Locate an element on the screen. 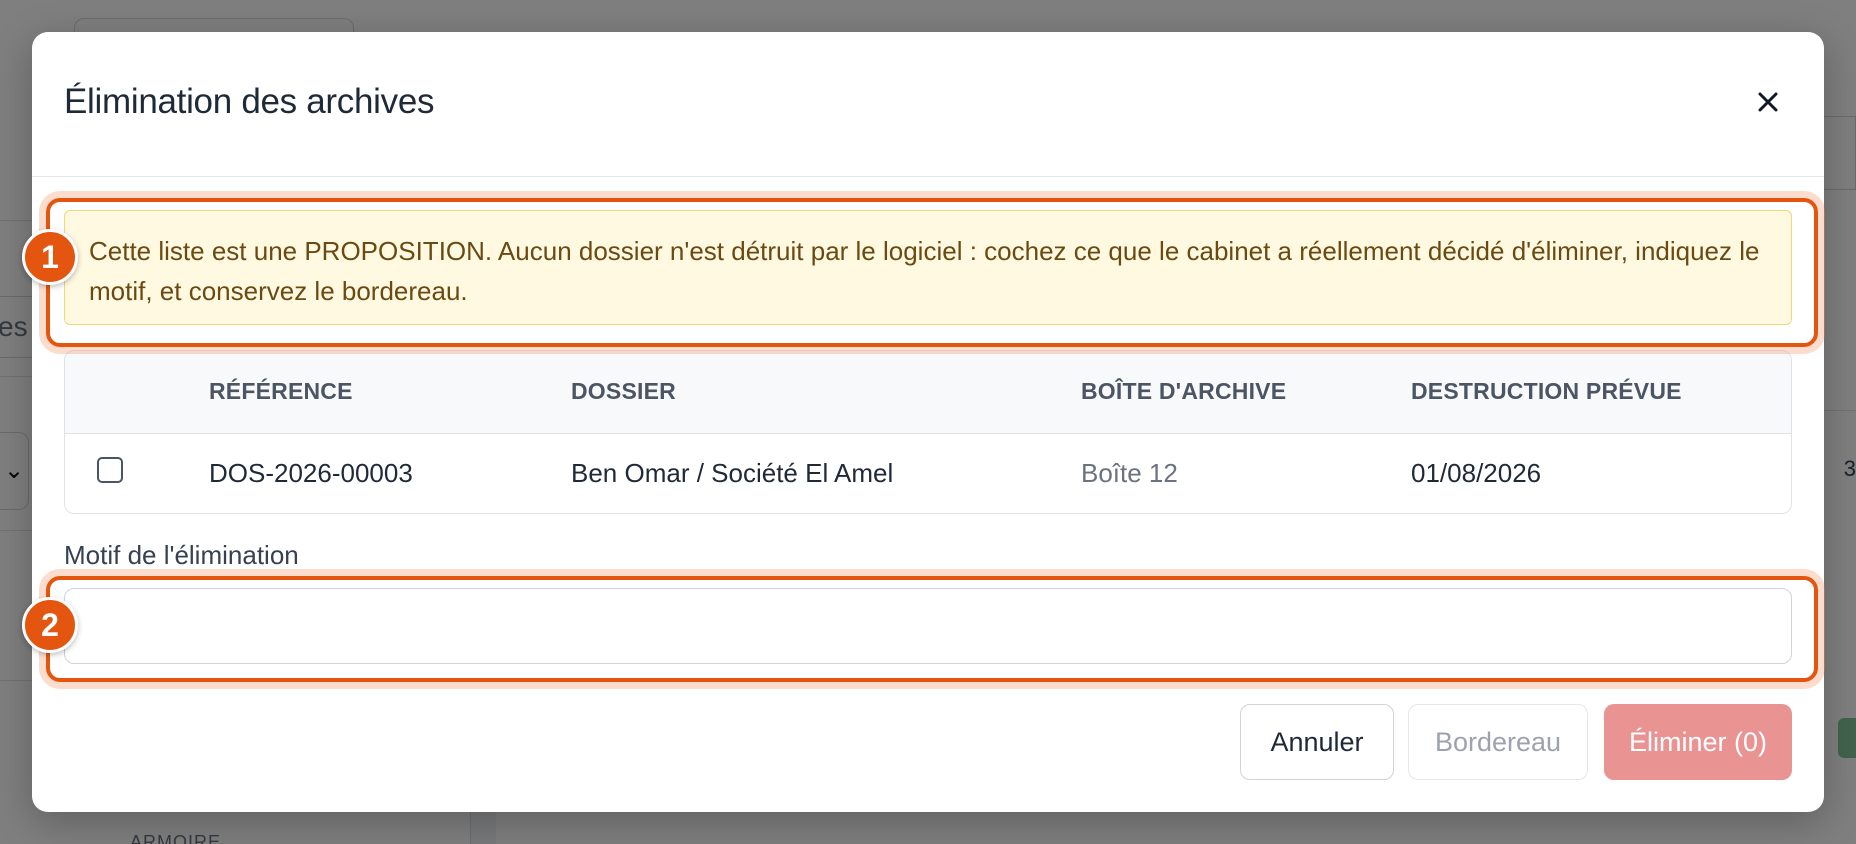 Image resolution: width=1856 pixels, height=844 pixels. close-button is located at coordinates (1768, 102).